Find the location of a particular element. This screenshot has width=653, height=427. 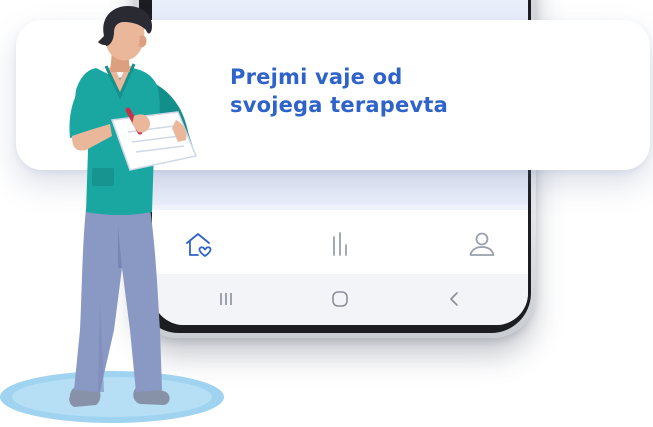

back-chevron-icon is located at coordinates (454, 299).